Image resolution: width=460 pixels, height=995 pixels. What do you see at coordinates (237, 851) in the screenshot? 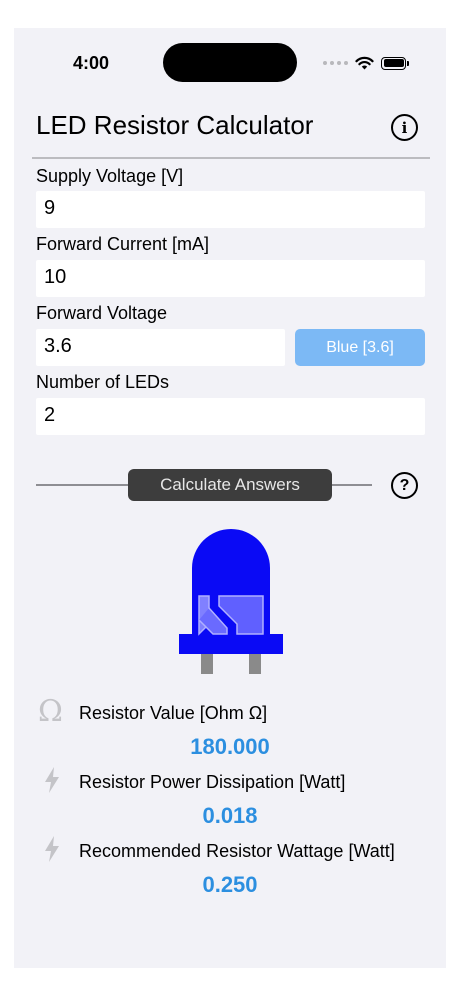
I see `recommended-wattage-label: Recommended Resistor Wattage [Watt]` at bounding box center [237, 851].